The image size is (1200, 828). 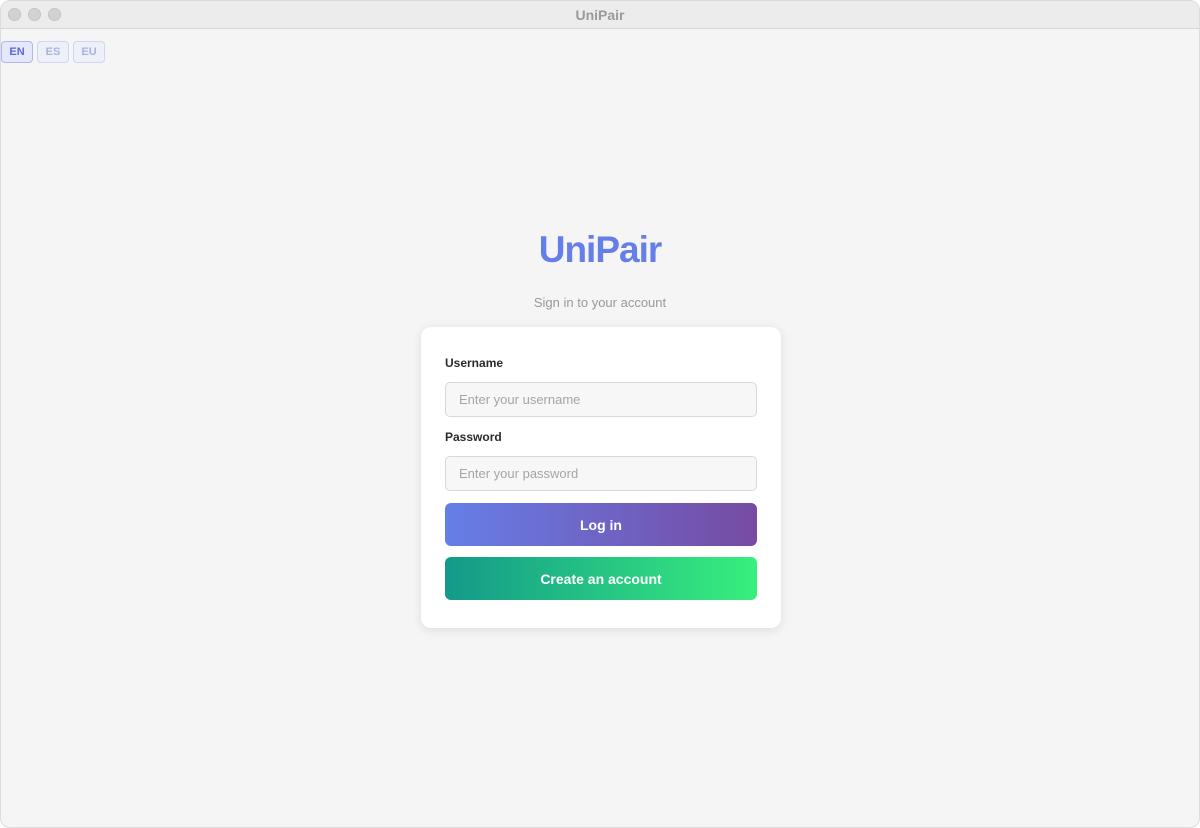 I want to click on password-label: Password, so click(x=473, y=437).